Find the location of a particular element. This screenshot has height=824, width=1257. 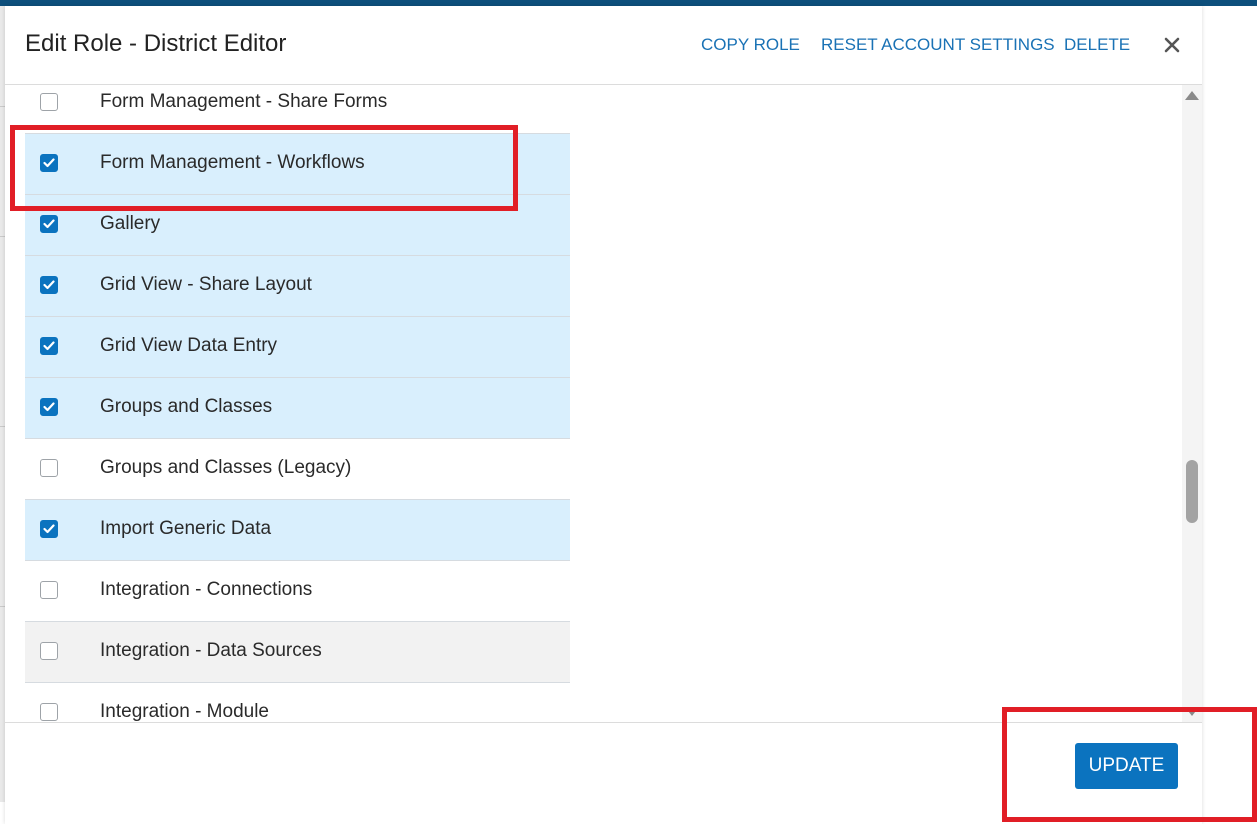

permission-row: Import Generic Data is located at coordinates (297, 530).